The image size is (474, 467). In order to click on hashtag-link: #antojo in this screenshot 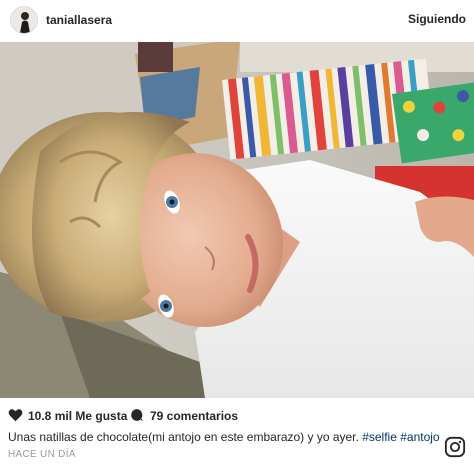, I will do `click(419, 437)`.